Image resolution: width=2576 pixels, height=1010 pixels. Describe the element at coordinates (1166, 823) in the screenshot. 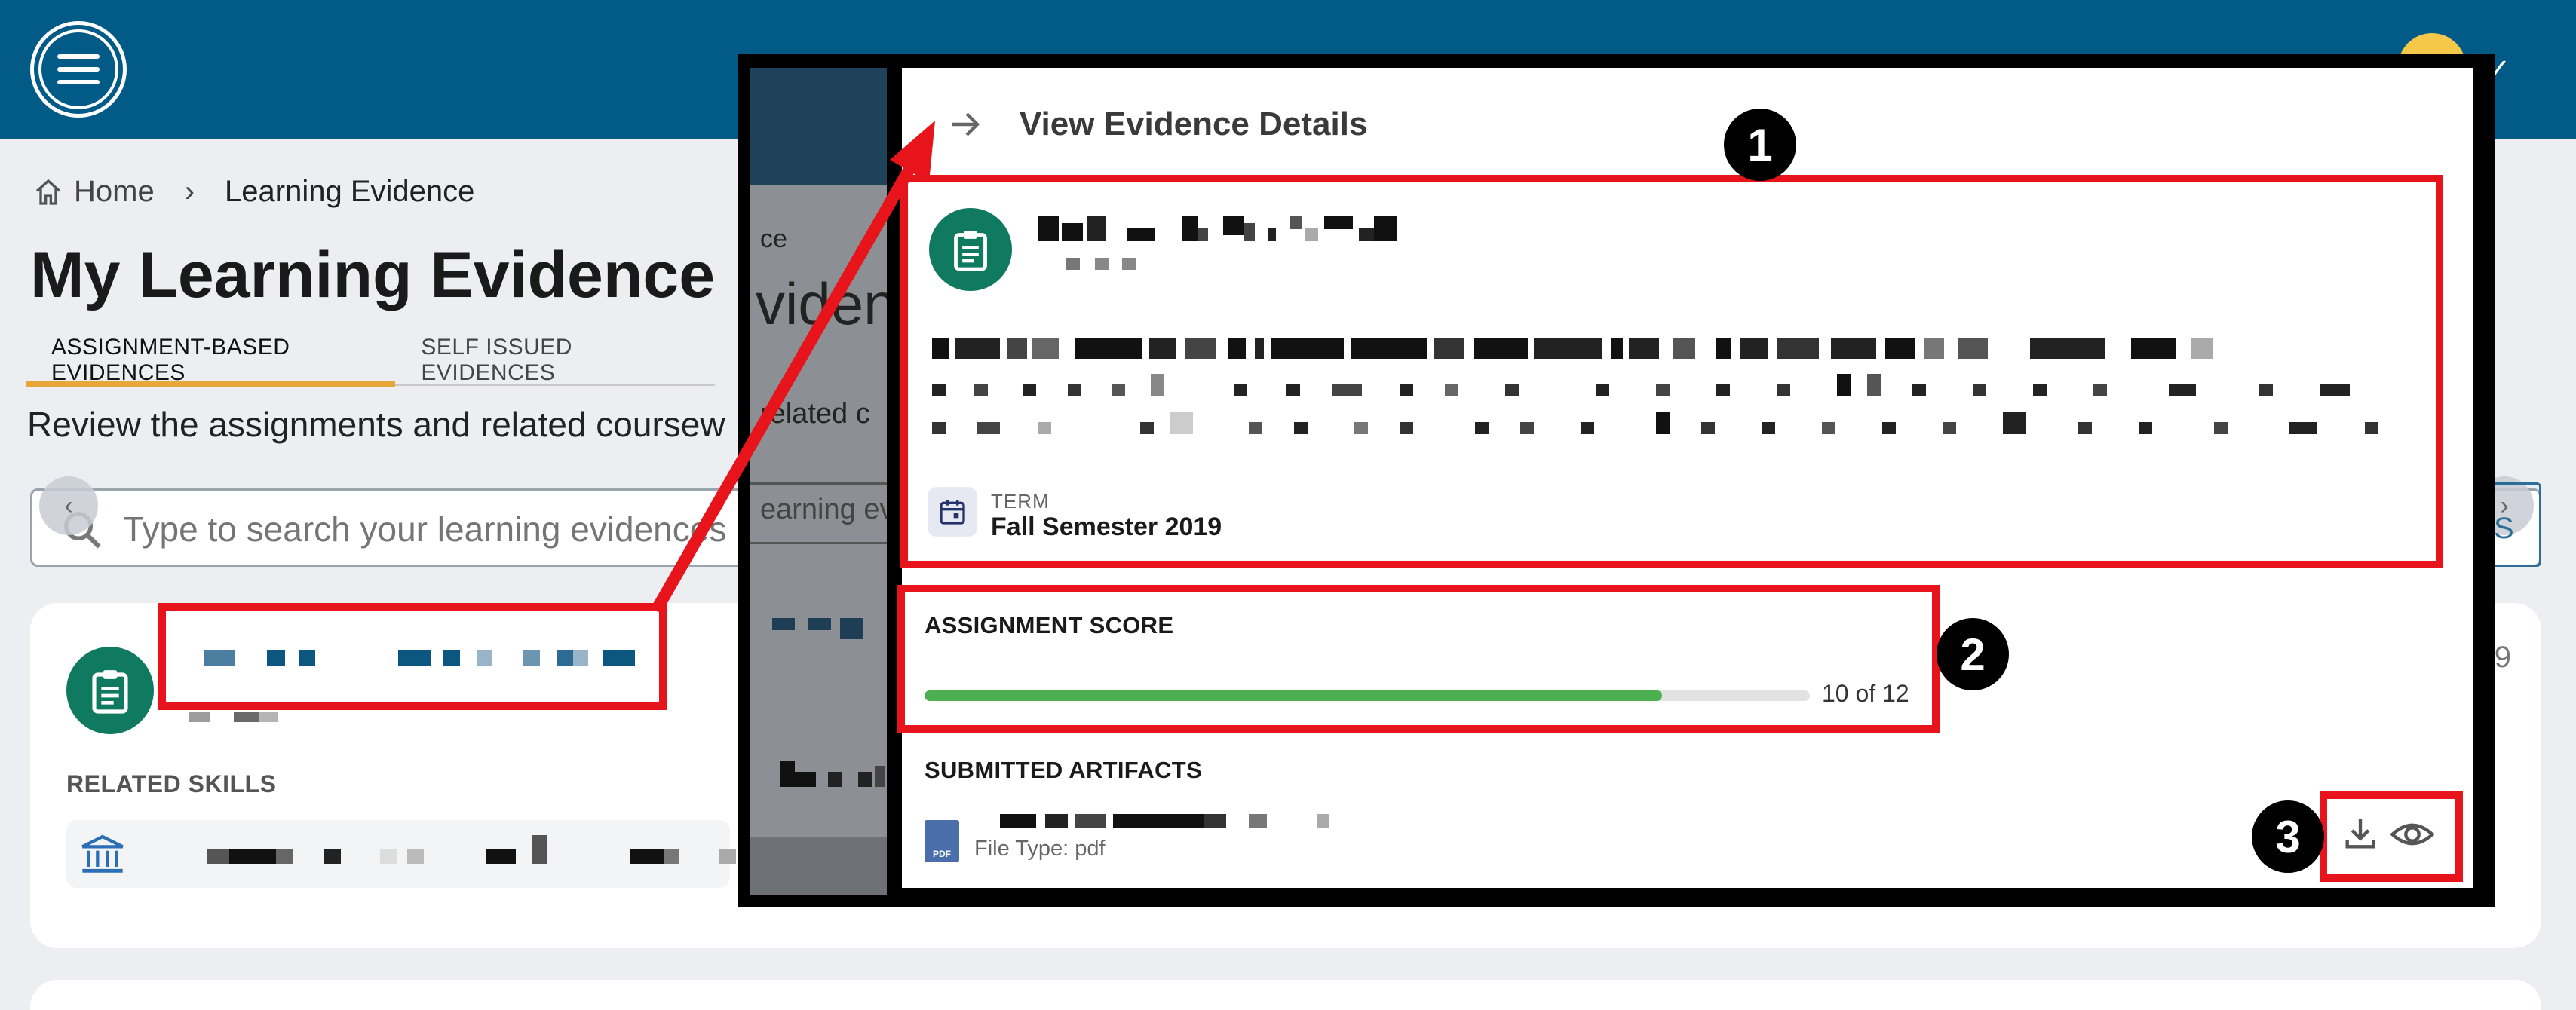

I see `redacted-artifact-name` at that location.